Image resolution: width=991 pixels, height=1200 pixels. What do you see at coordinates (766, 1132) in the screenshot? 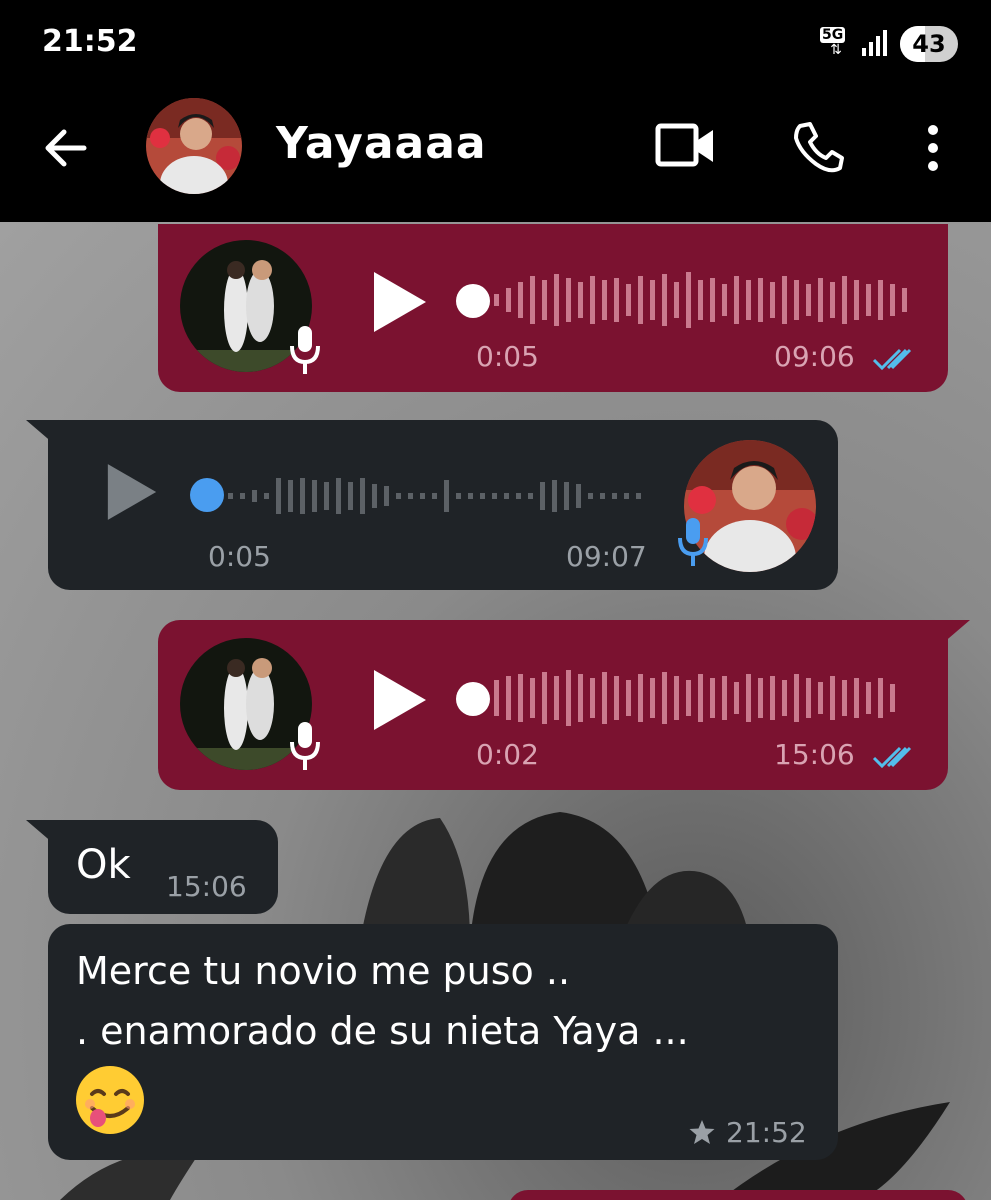
I see `message-time: 21:52` at bounding box center [766, 1132].